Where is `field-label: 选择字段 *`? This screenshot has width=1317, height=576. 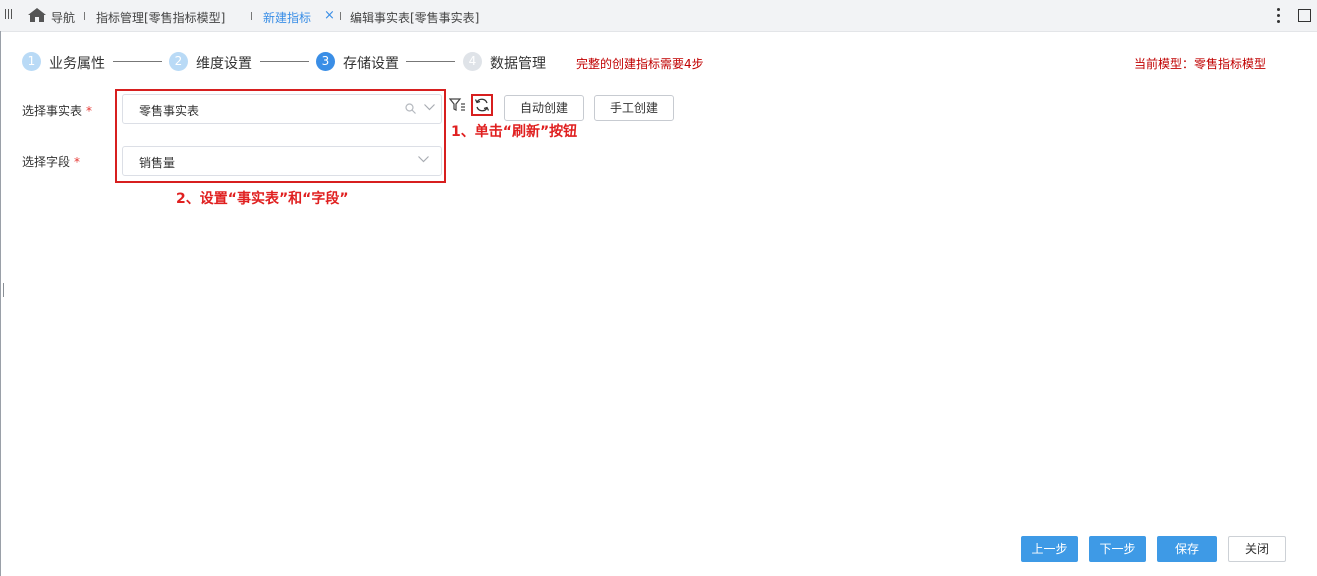 field-label: 选择字段 * is located at coordinates (51, 162).